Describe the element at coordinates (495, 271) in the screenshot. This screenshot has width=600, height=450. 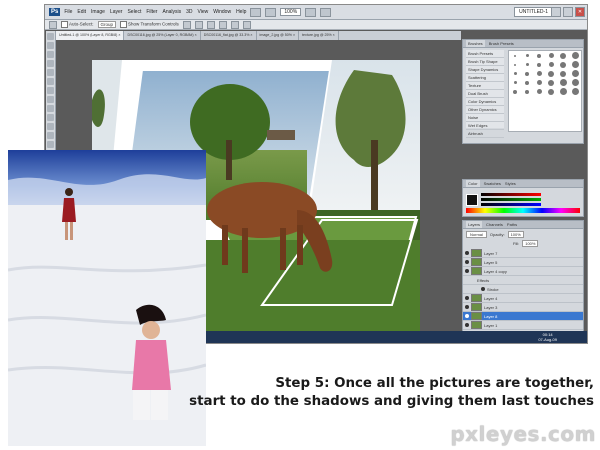
I see `layer-name: Layer 4 copy` at that location.